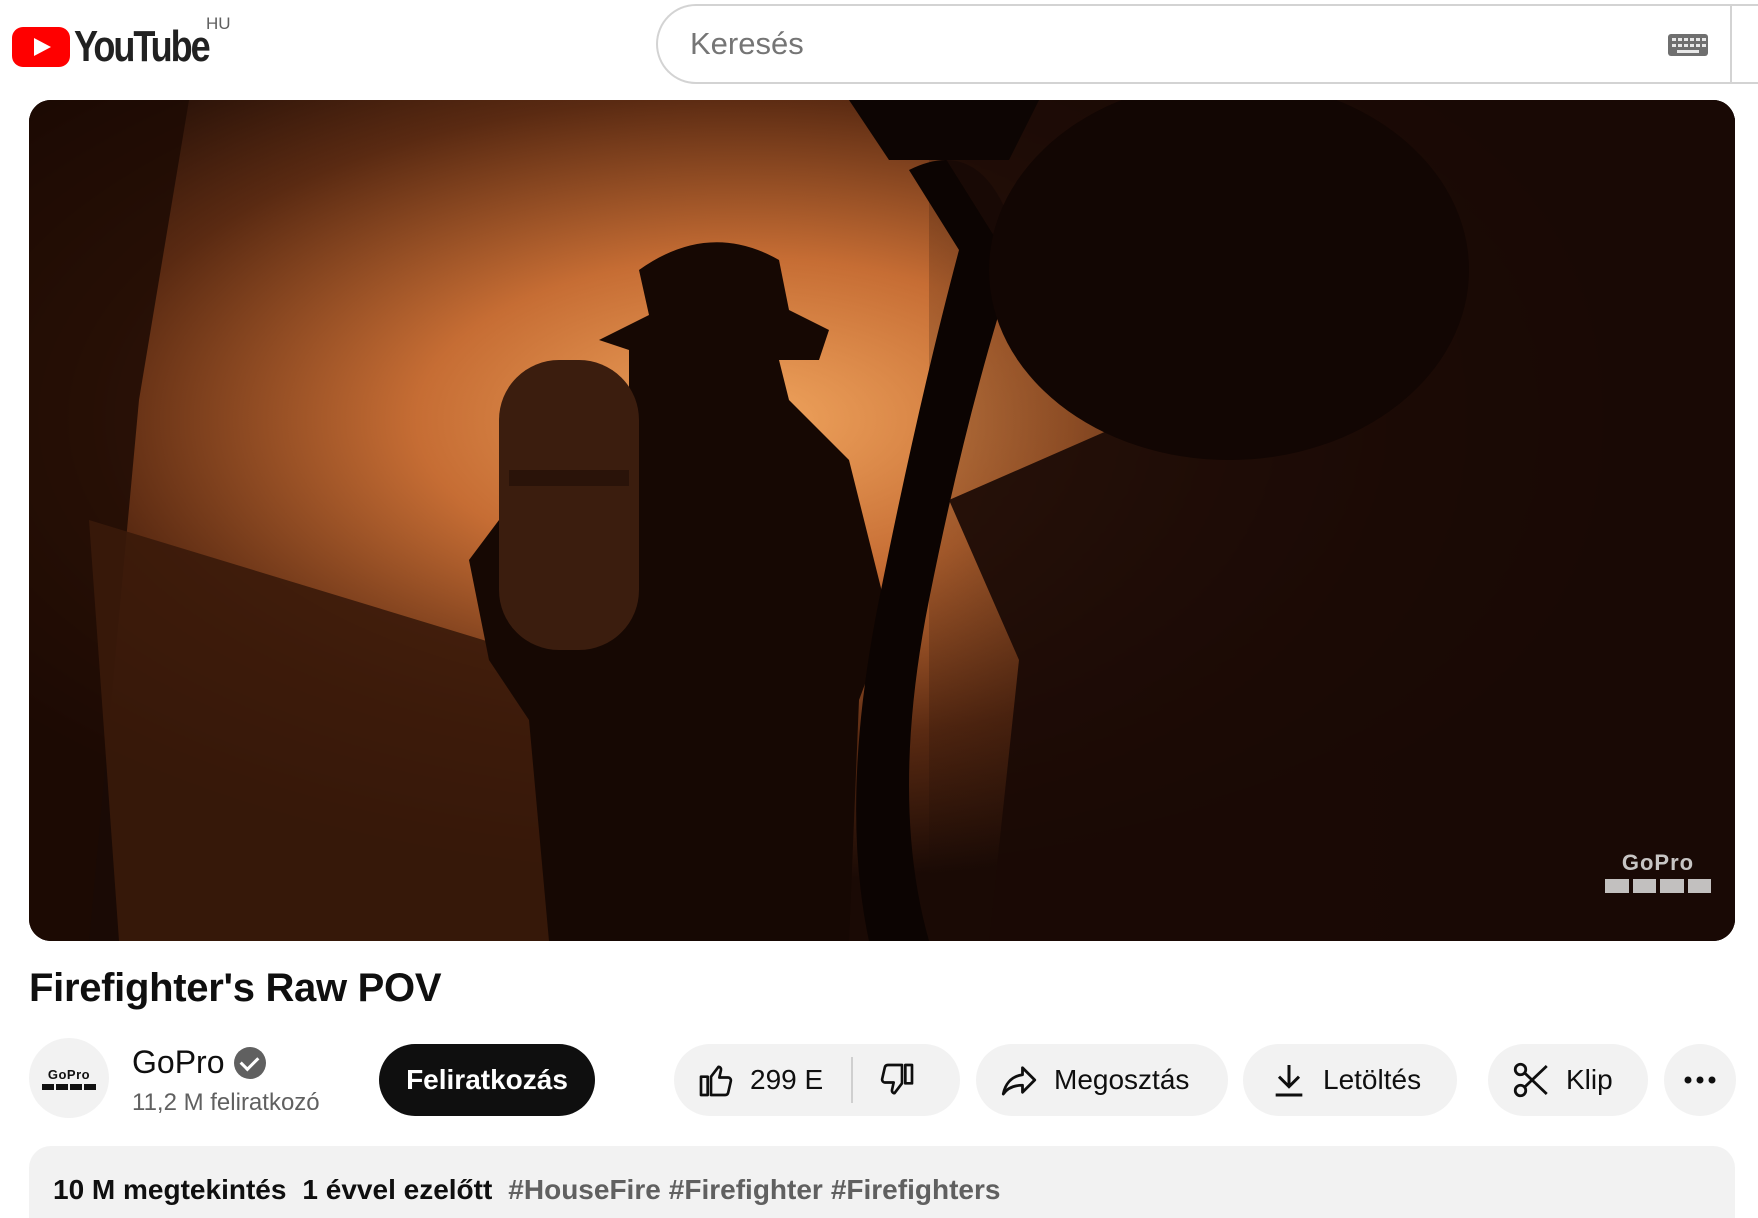 The image size is (1758, 1218). Describe the element at coordinates (1289, 1081) in the screenshot. I see `download-icon` at that location.